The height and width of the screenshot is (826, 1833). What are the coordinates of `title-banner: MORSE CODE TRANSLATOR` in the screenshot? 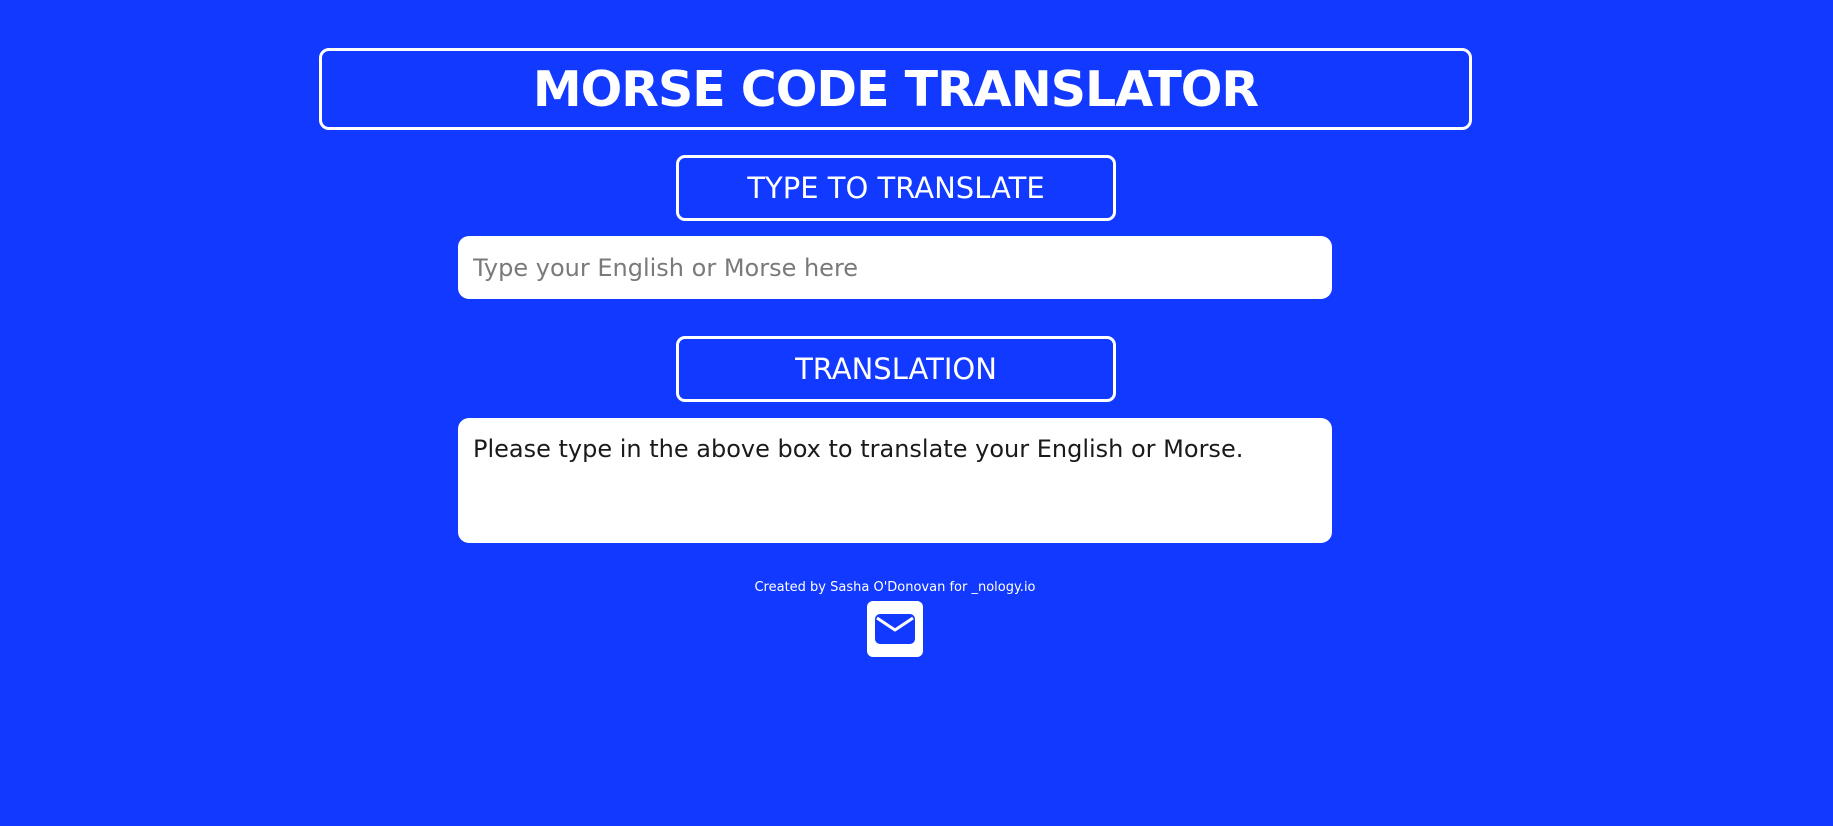 It's located at (895, 89).